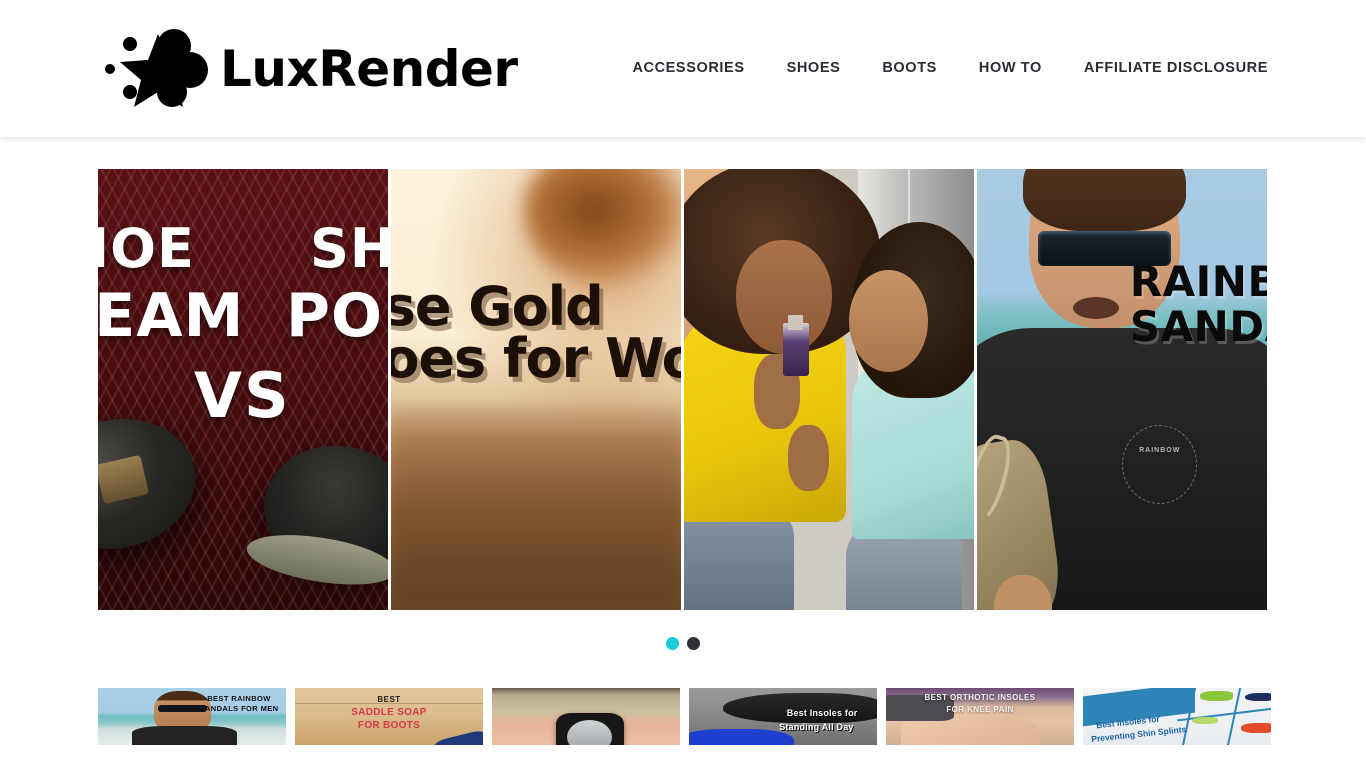 The width and height of the screenshot is (1366, 768). What do you see at coordinates (808, 457) in the screenshot?
I see `slide3-child-hand` at bounding box center [808, 457].